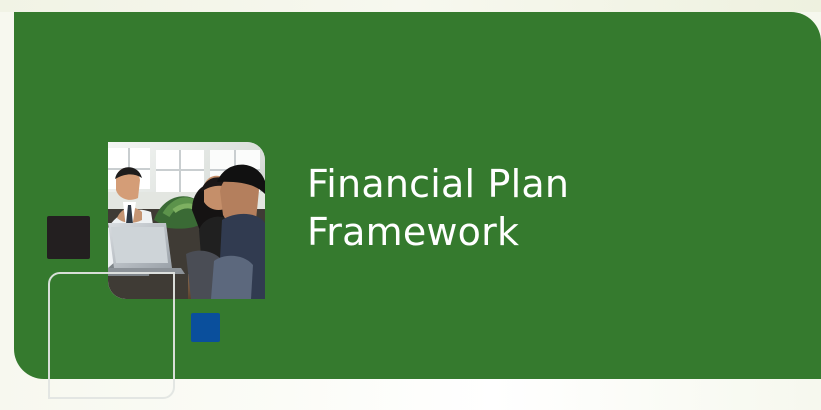  I want to click on top-strip, so click(410, 6).